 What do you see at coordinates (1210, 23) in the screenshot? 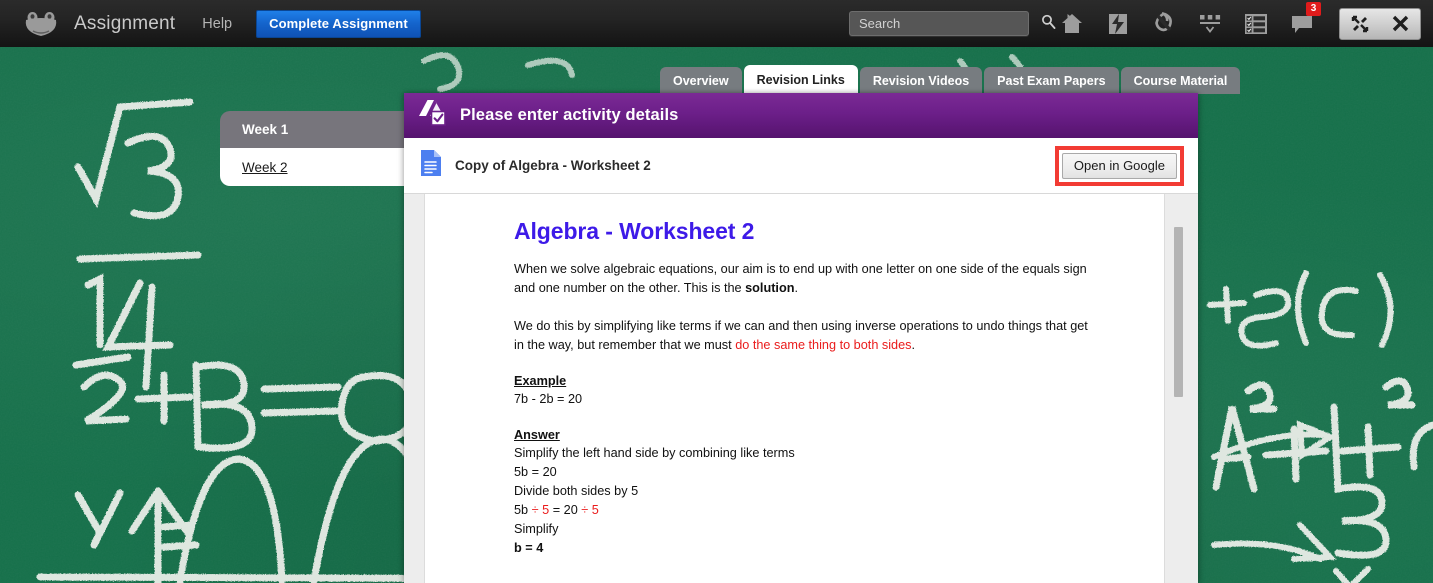
I see `dots-chevron-icon` at bounding box center [1210, 23].